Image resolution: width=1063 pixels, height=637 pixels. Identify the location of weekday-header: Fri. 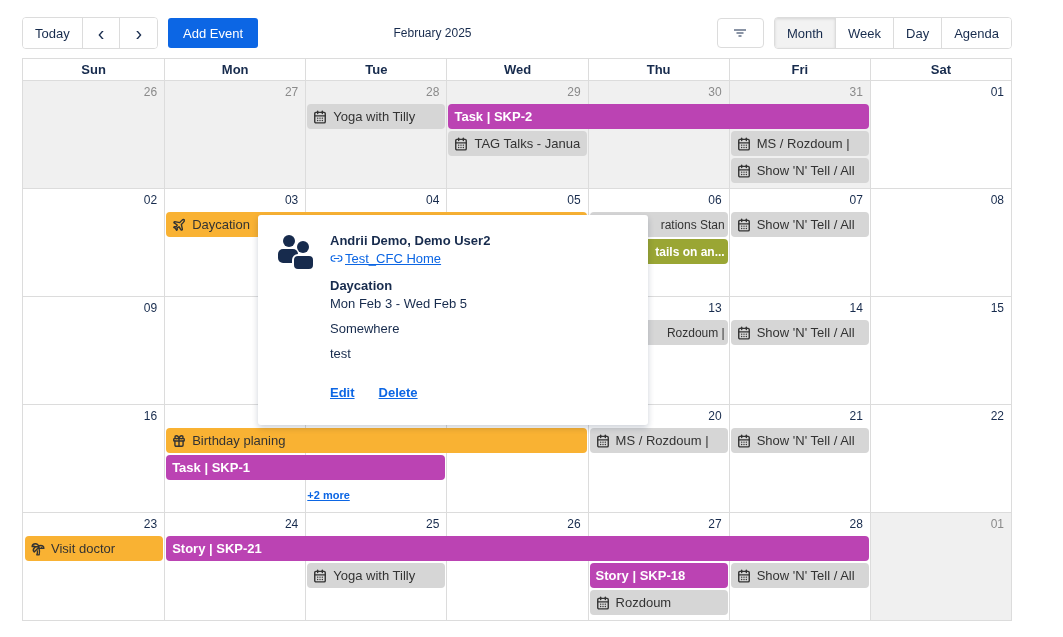
(799, 69).